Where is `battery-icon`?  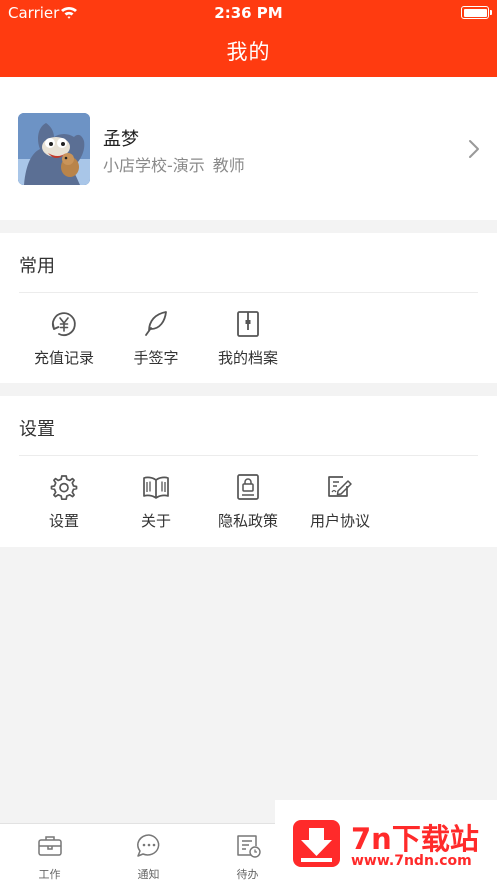 battery-icon is located at coordinates (476, 12).